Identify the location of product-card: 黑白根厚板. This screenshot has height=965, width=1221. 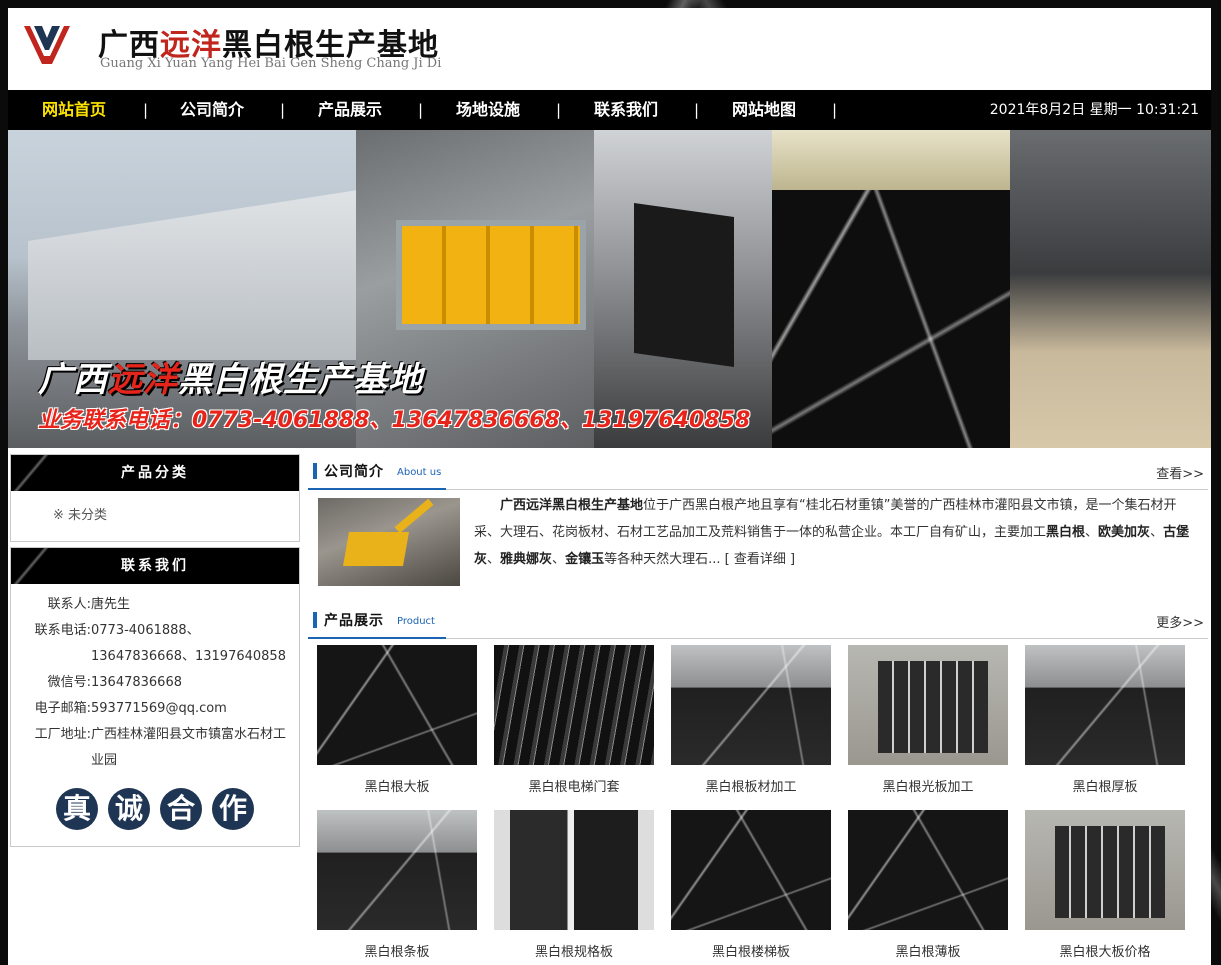
(1105, 720).